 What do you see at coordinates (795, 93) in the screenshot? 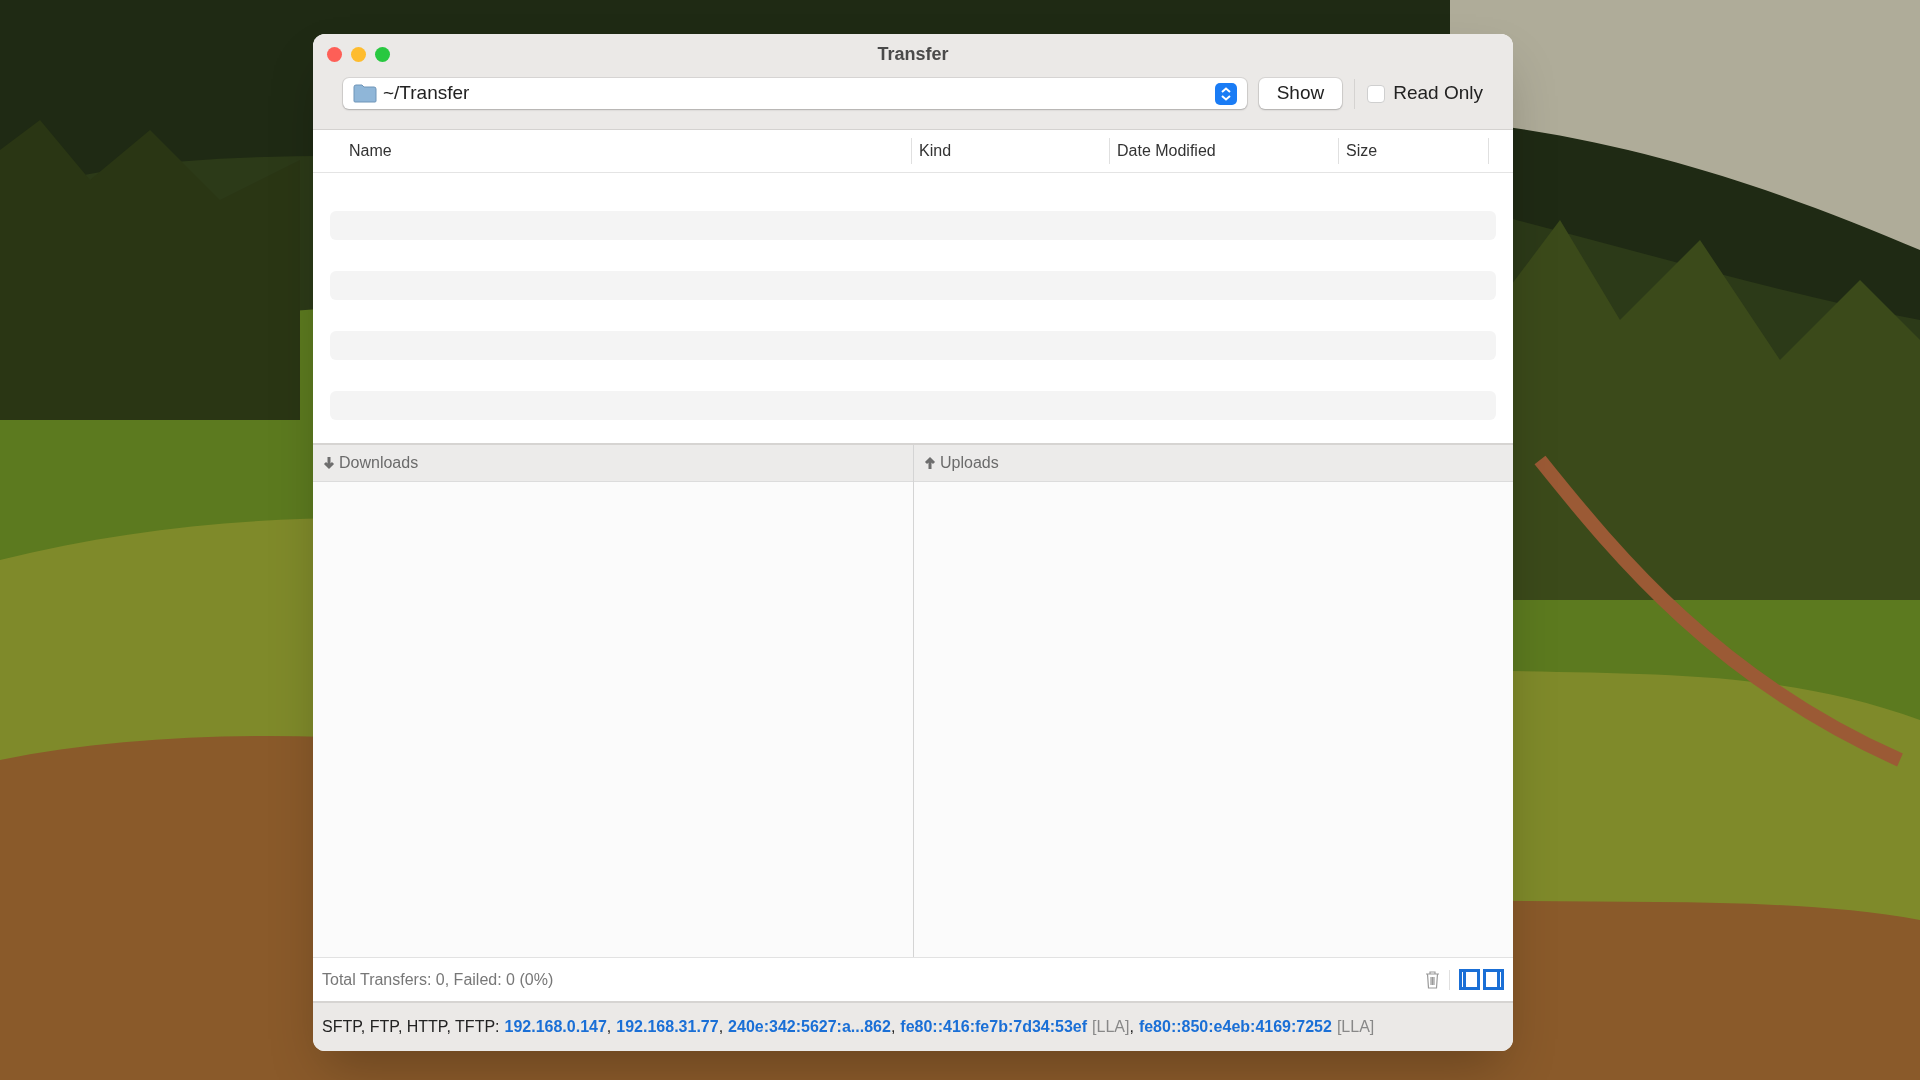
I see `folder-popup: ~/Transfer` at bounding box center [795, 93].